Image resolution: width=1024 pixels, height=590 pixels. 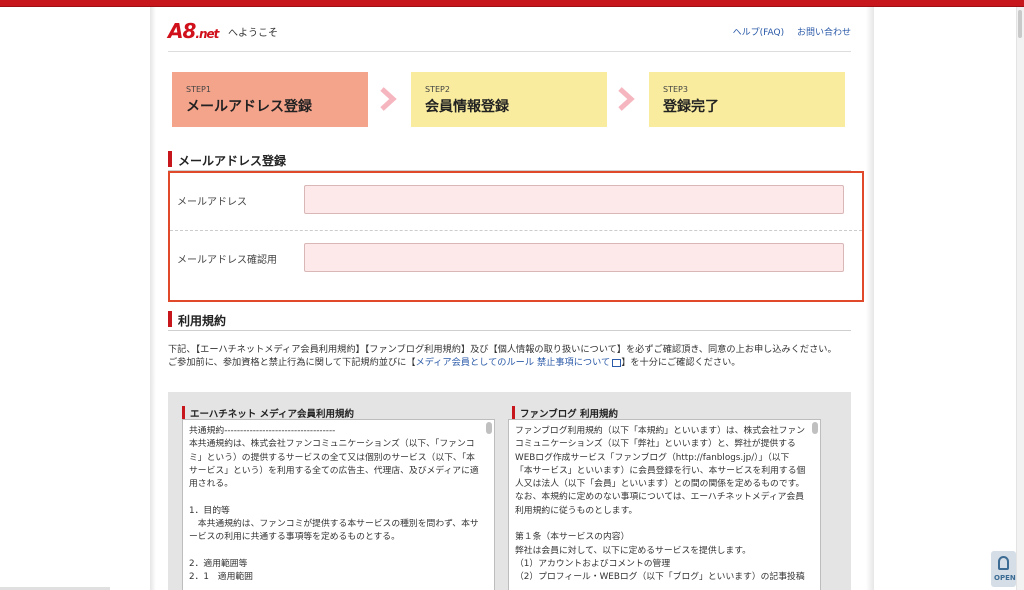 What do you see at coordinates (193, 31) in the screenshot?
I see `a8net-logo: A8.net` at bounding box center [193, 31].